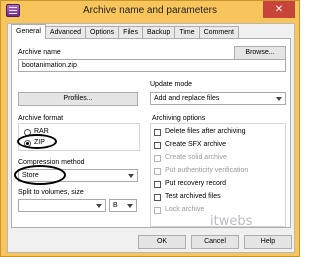 The width and height of the screenshot is (320, 257). I want to click on archiving-options-label: Archiving options, so click(179, 118).